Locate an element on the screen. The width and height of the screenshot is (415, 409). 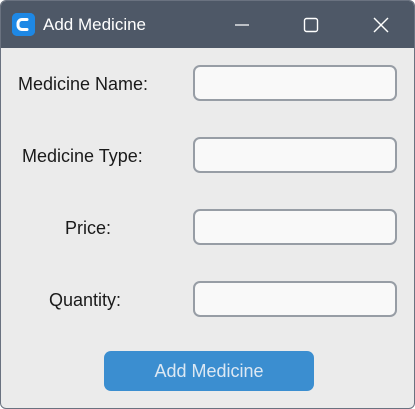
maximize-icon is located at coordinates (311, 24).